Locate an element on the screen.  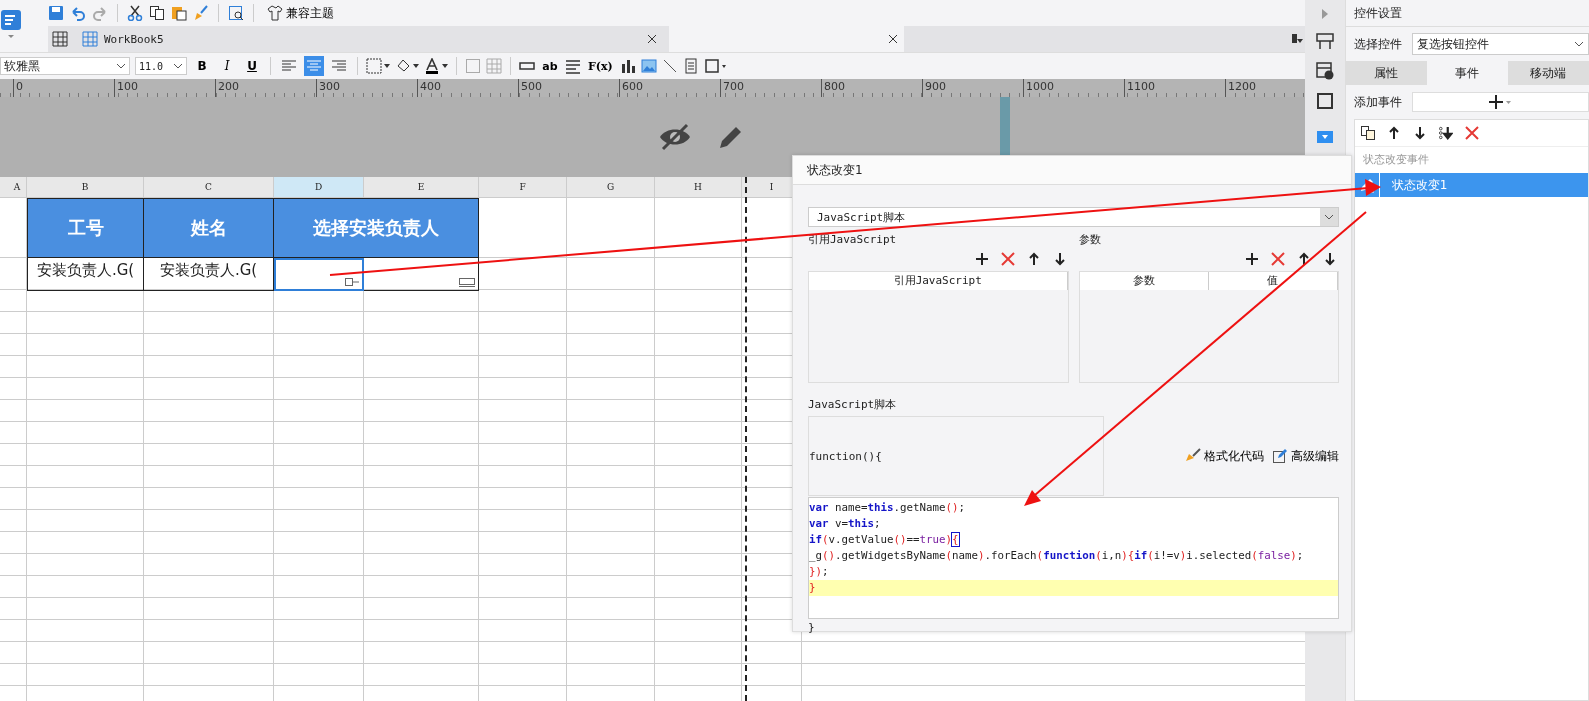
column-header: F is located at coordinates (523, 187).